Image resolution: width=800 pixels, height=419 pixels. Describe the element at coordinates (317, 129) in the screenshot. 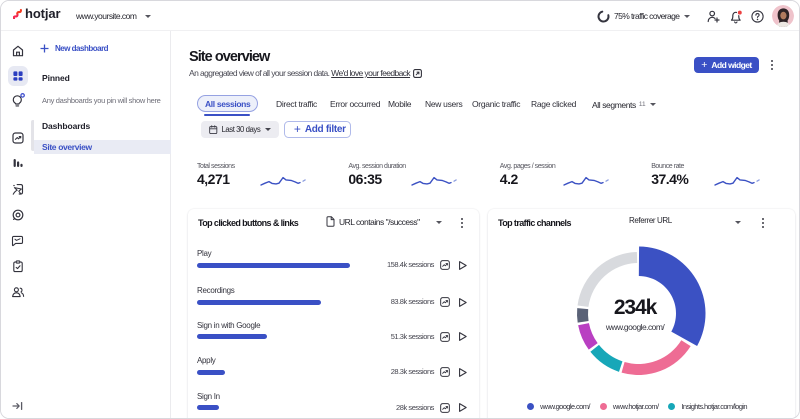

I see `add-filter-button: + Add filter` at that location.